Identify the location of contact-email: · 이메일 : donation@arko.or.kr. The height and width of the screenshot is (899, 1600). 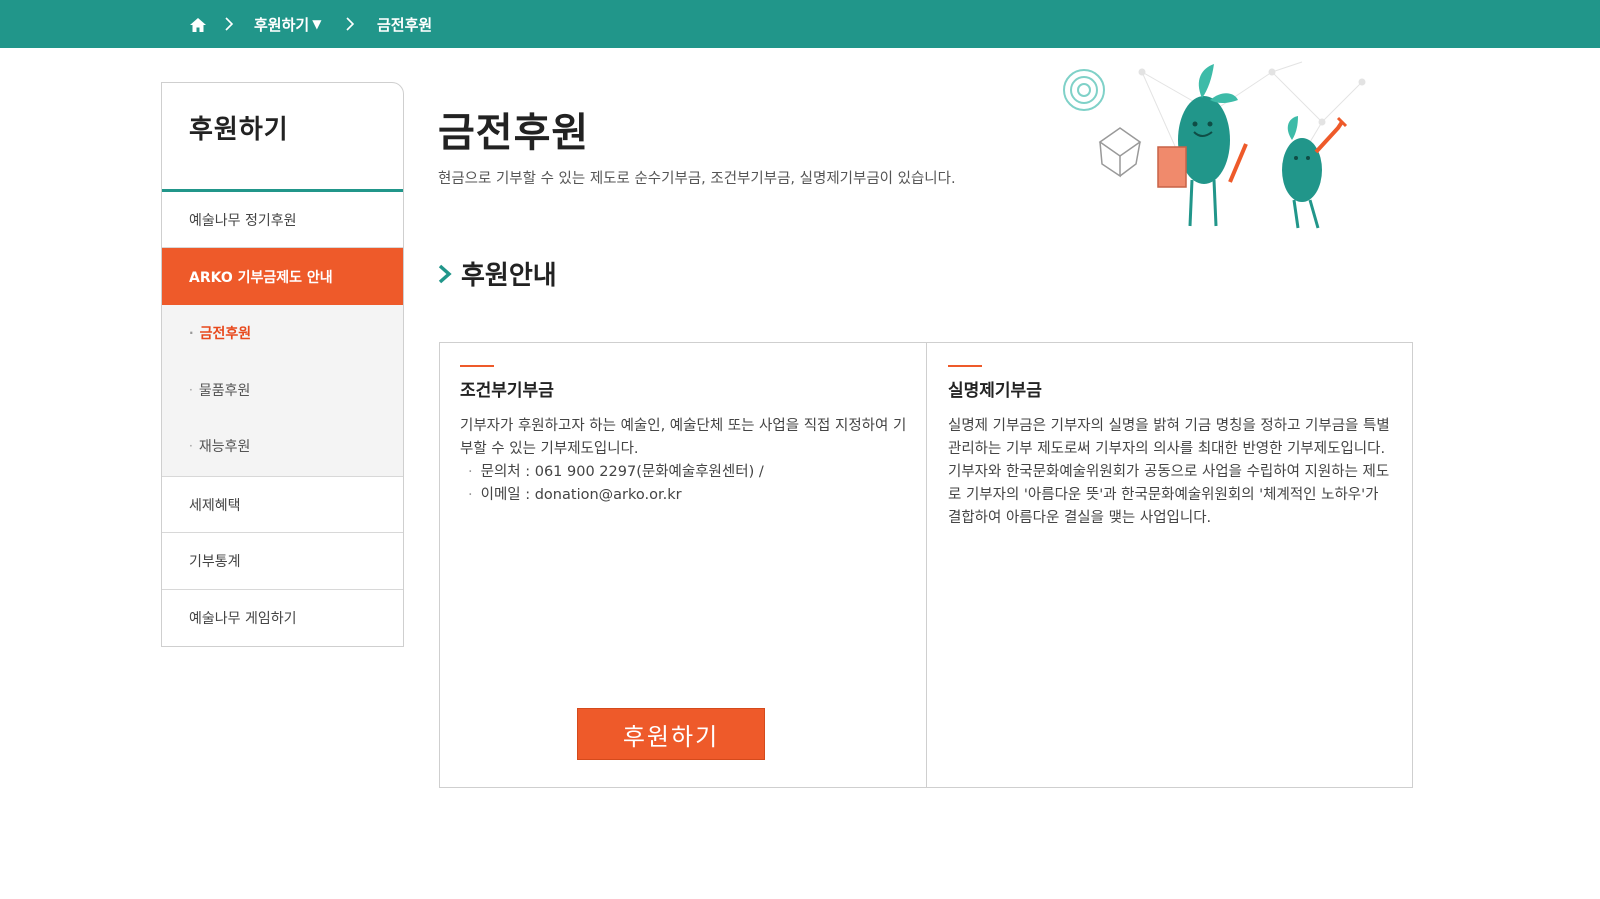
(686, 495).